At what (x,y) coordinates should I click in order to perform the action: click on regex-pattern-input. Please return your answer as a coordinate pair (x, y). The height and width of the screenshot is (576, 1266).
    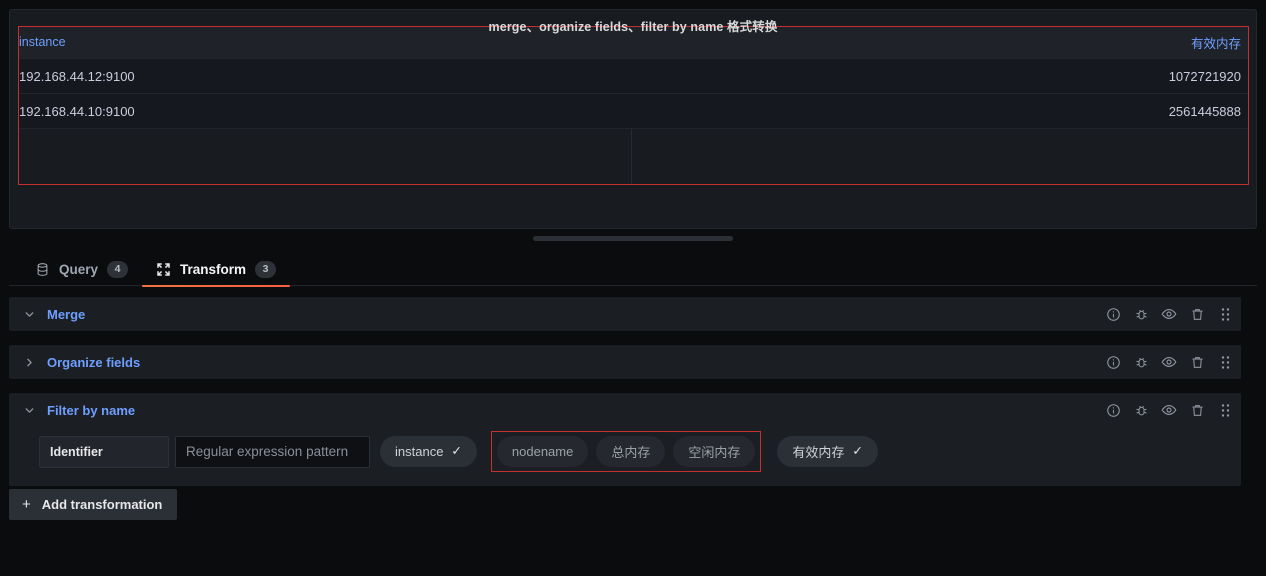
    Looking at the image, I should click on (272, 451).